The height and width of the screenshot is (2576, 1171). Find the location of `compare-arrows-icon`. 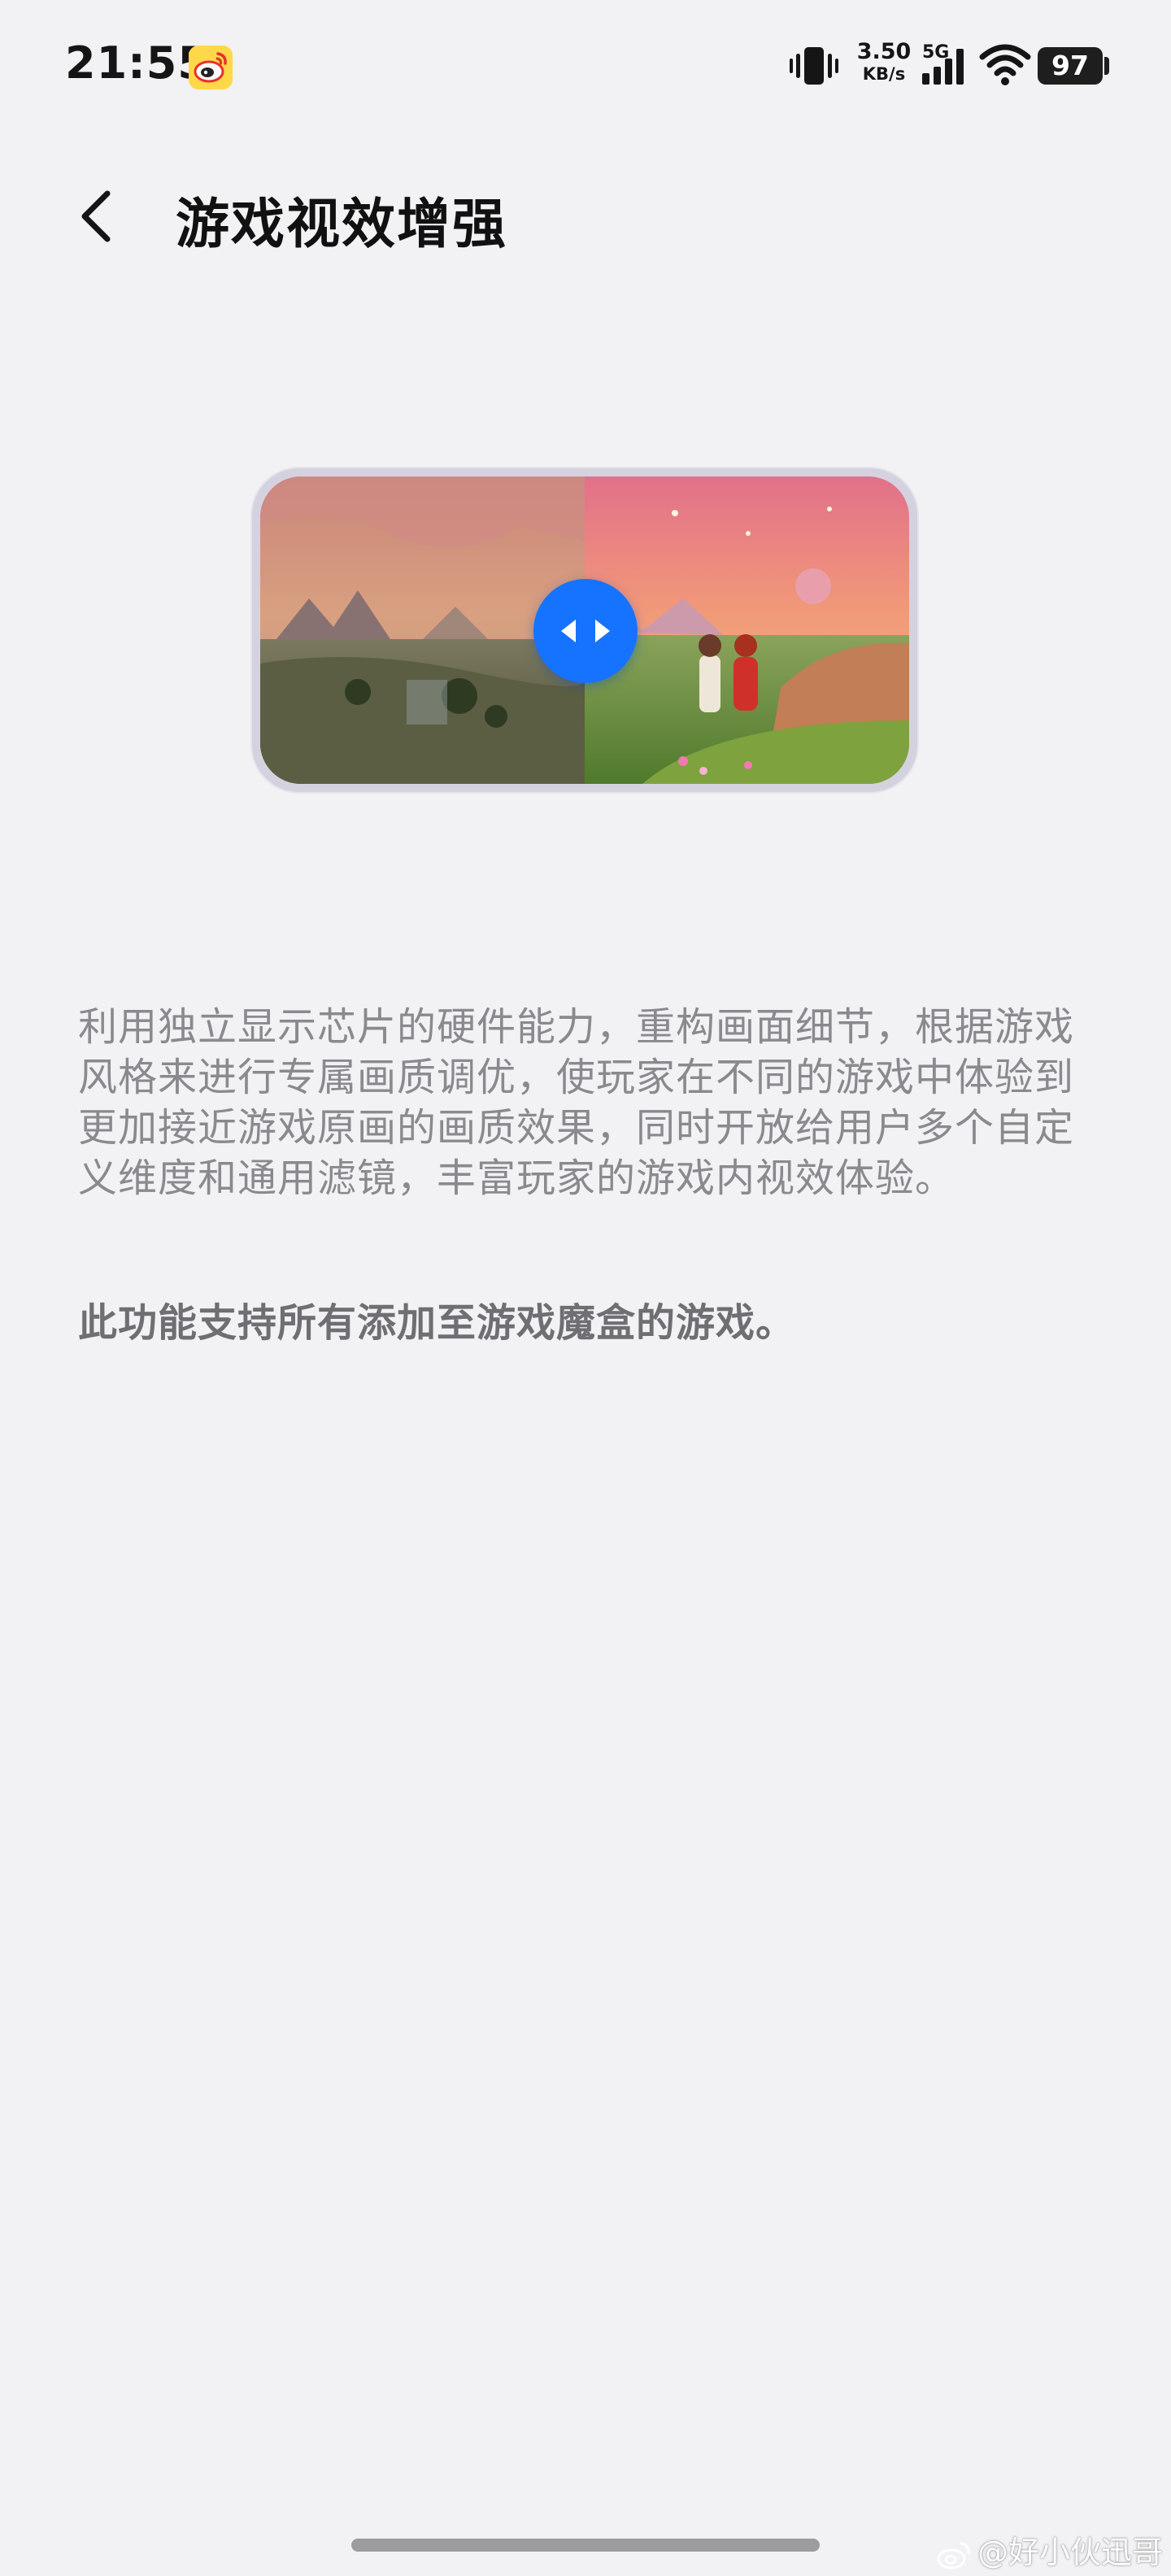

compare-arrows-icon is located at coordinates (585, 631).